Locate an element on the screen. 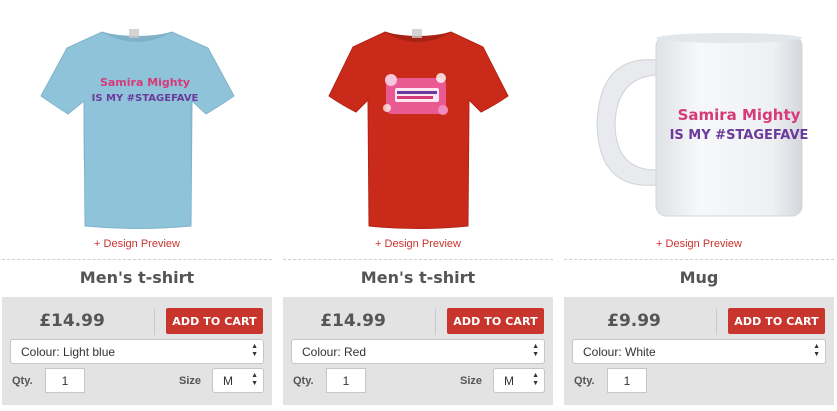 This screenshot has width=837, height=411. colour-select: Colour: Red ▲ ▼ is located at coordinates (418, 351).